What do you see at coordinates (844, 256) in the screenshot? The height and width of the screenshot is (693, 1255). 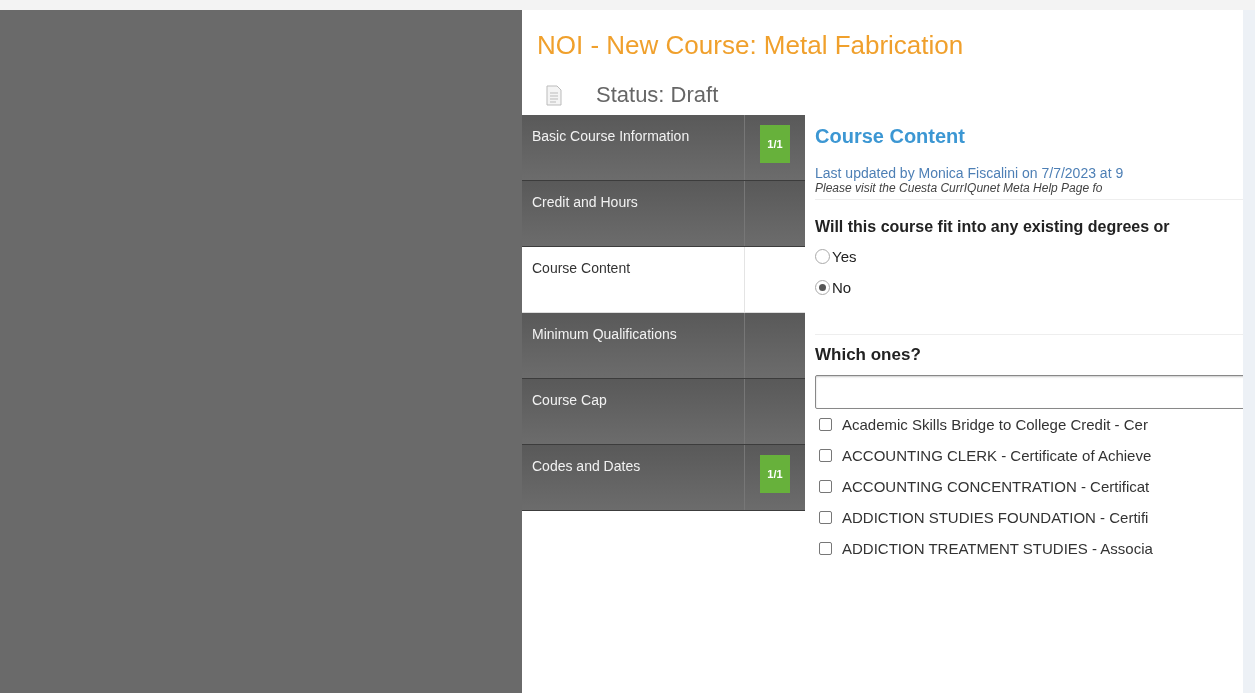 I see `radio-label: Yes` at bounding box center [844, 256].